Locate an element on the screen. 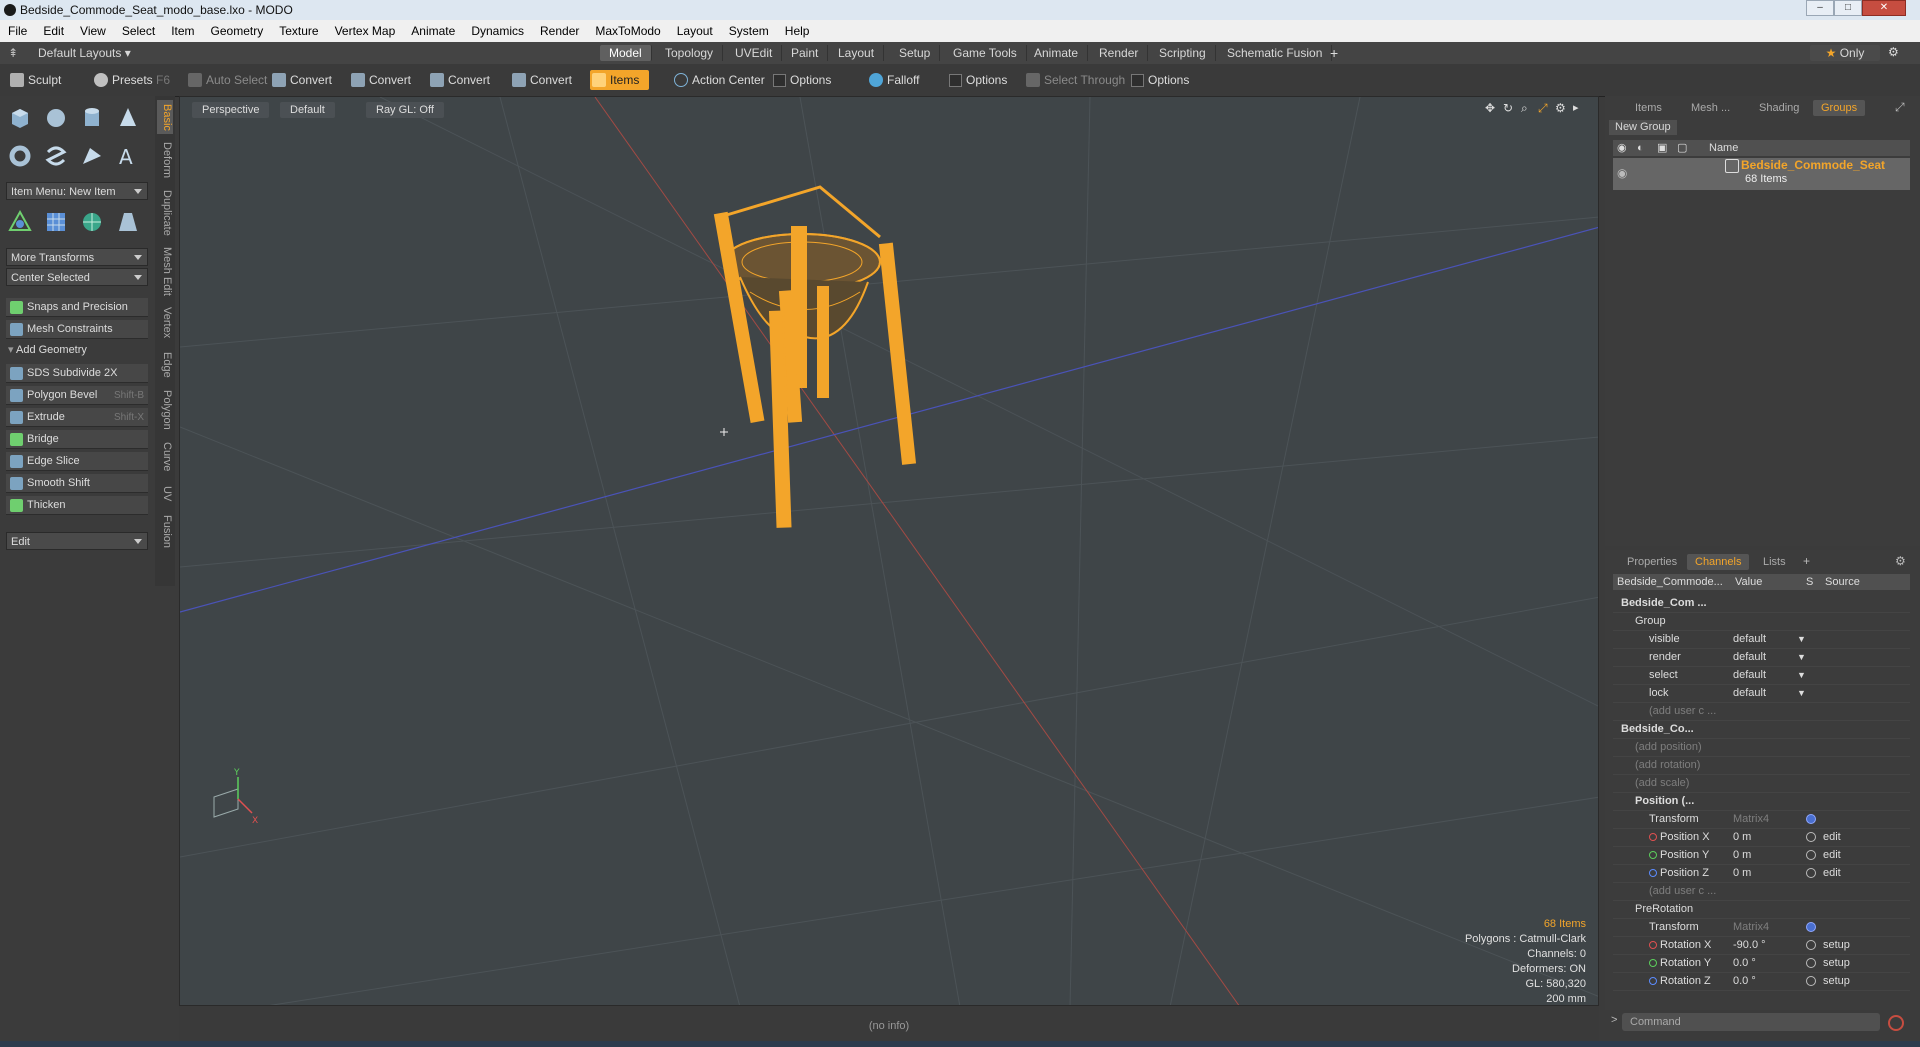 The height and width of the screenshot is (1047, 1920). channel-row: select default ▼ is located at coordinates (1761, 675).